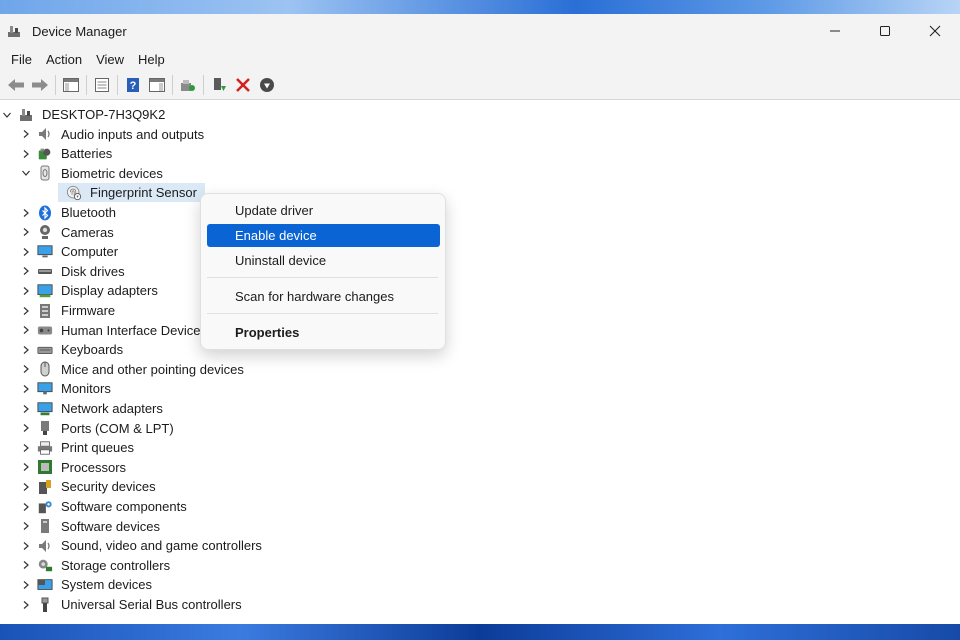  Describe the element at coordinates (45, 252) in the screenshot. I see `computer-icon` at that location.